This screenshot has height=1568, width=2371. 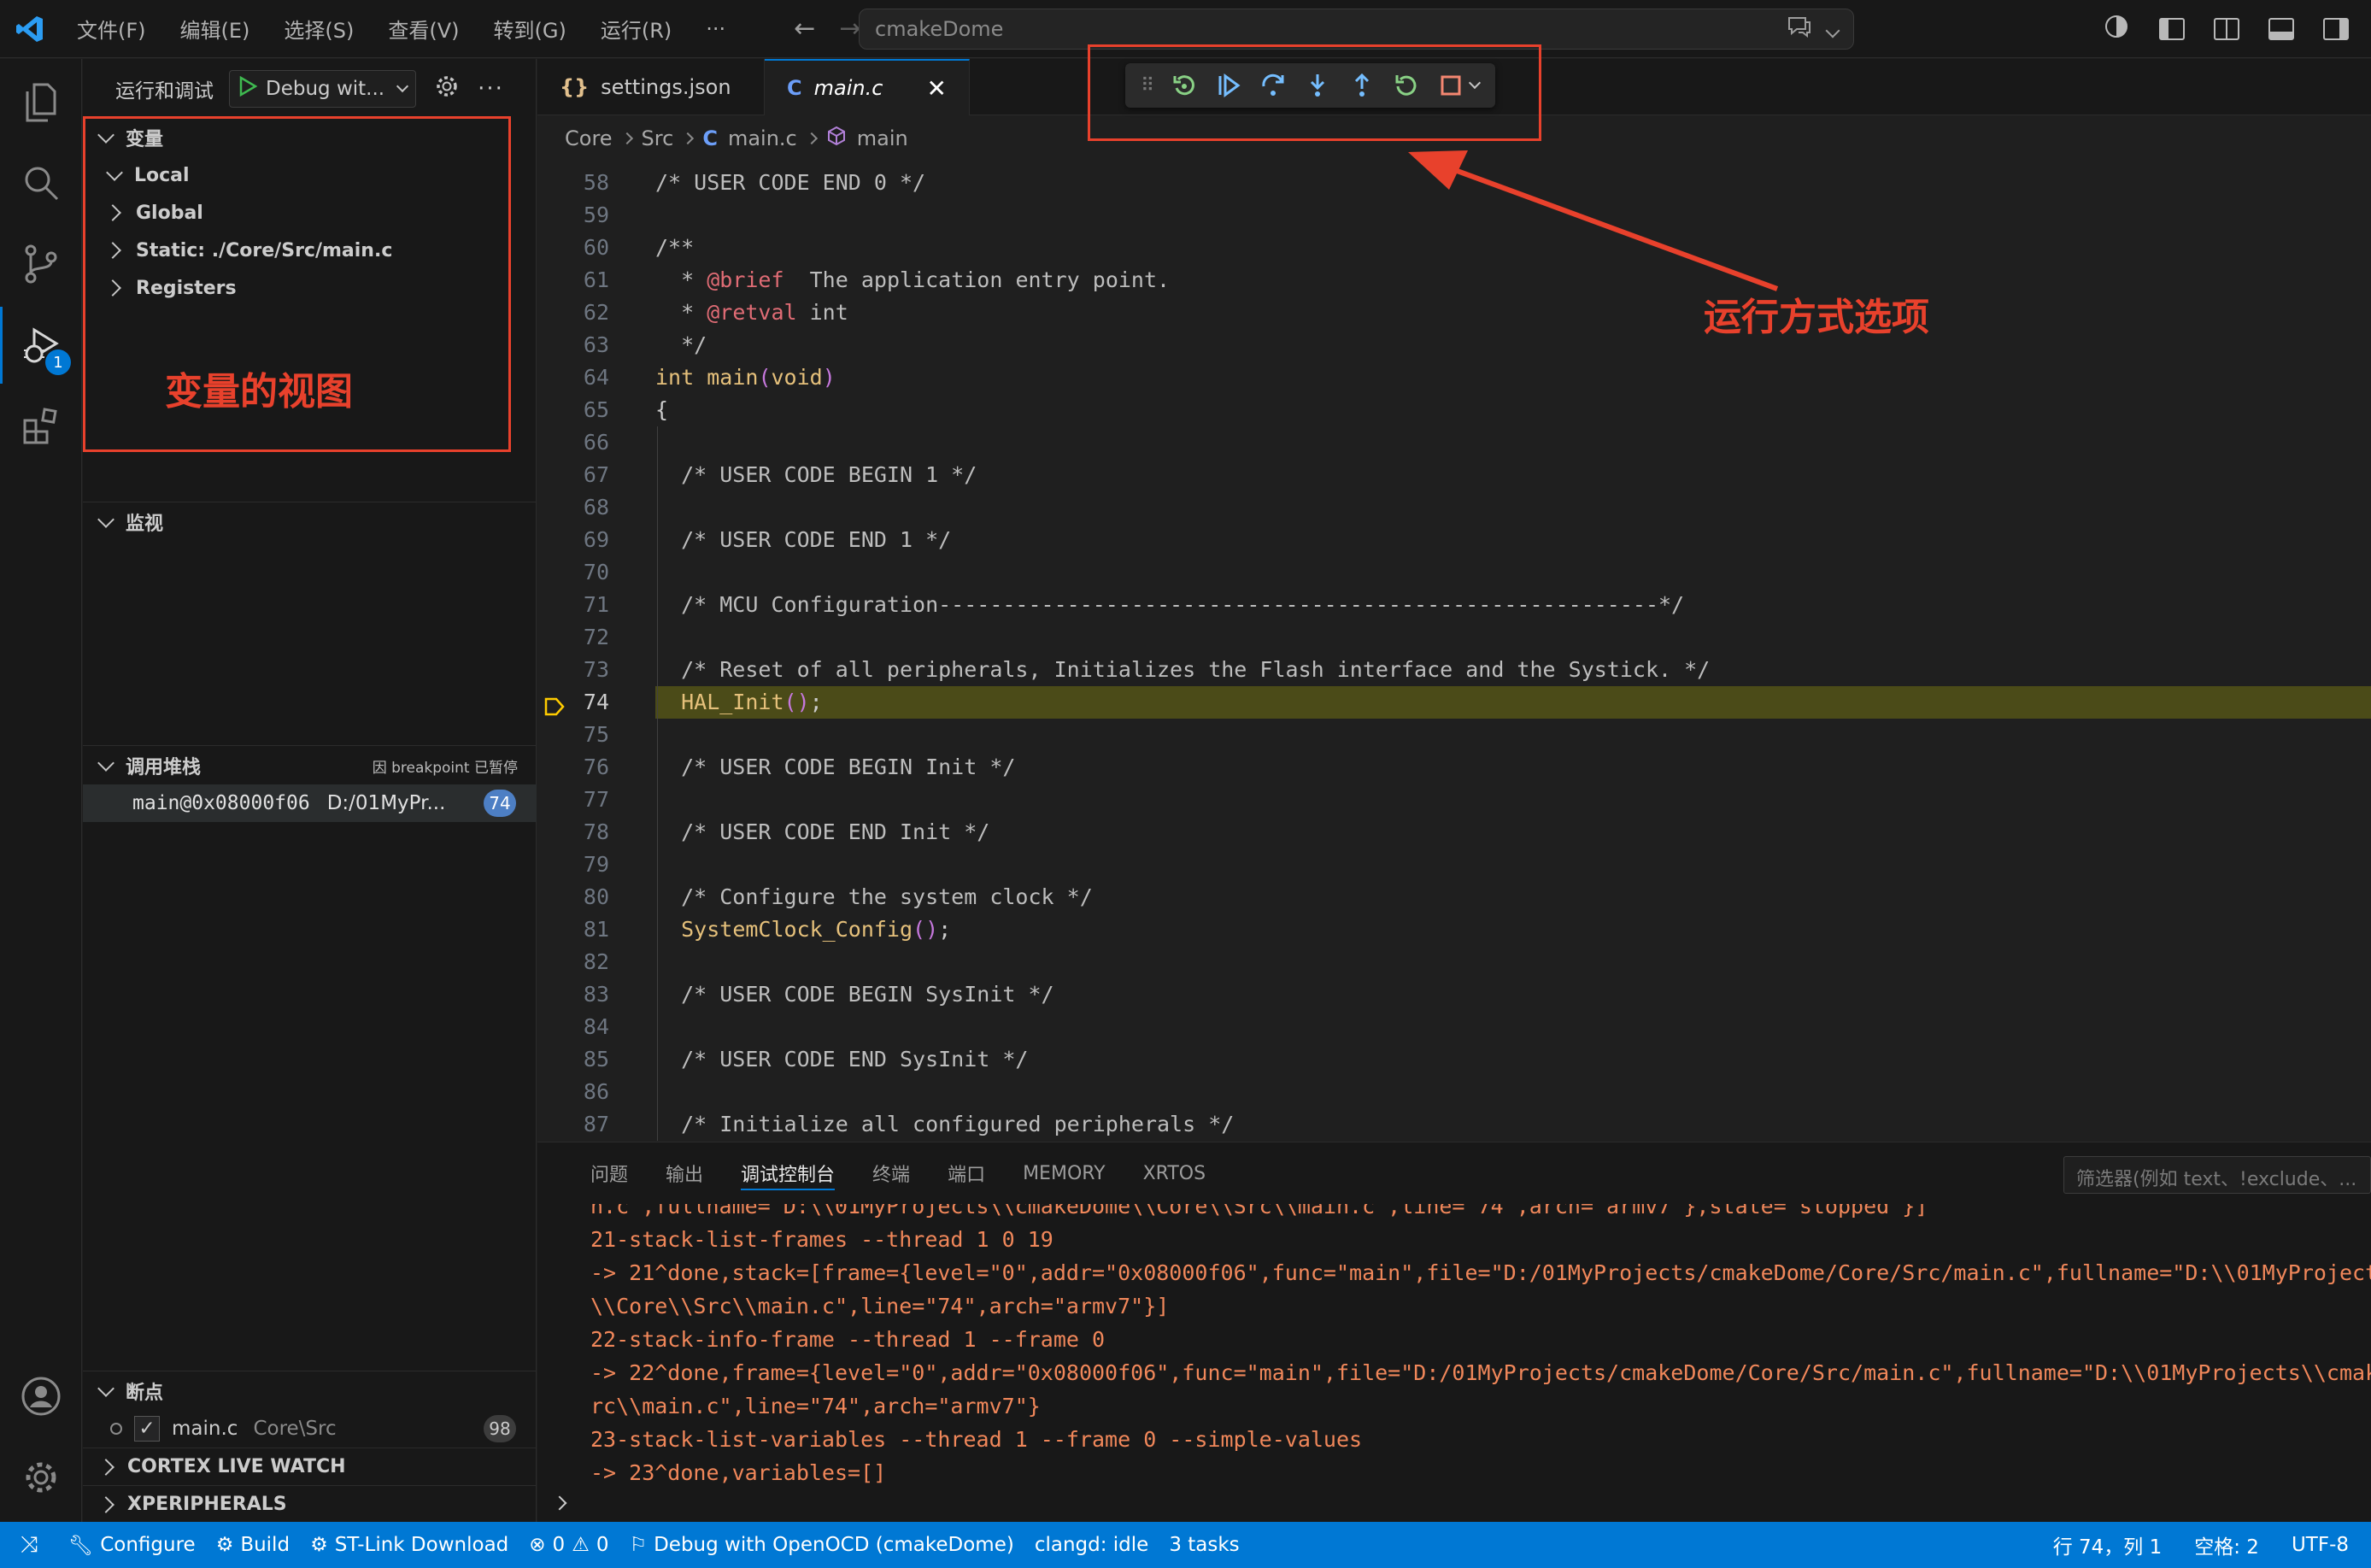 What do you see at coordinates (573, 735) in the screenshot?
I see `line-number: 75` at bounding box center [573, 735].